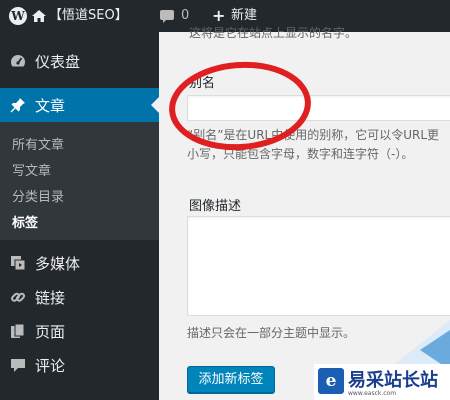 The height and width of the screenshot is (400, 450). What do you see at coordinates (50, 298) in the screenshot?
I see `menu-label: 链接` at bounding box center [50, 298].